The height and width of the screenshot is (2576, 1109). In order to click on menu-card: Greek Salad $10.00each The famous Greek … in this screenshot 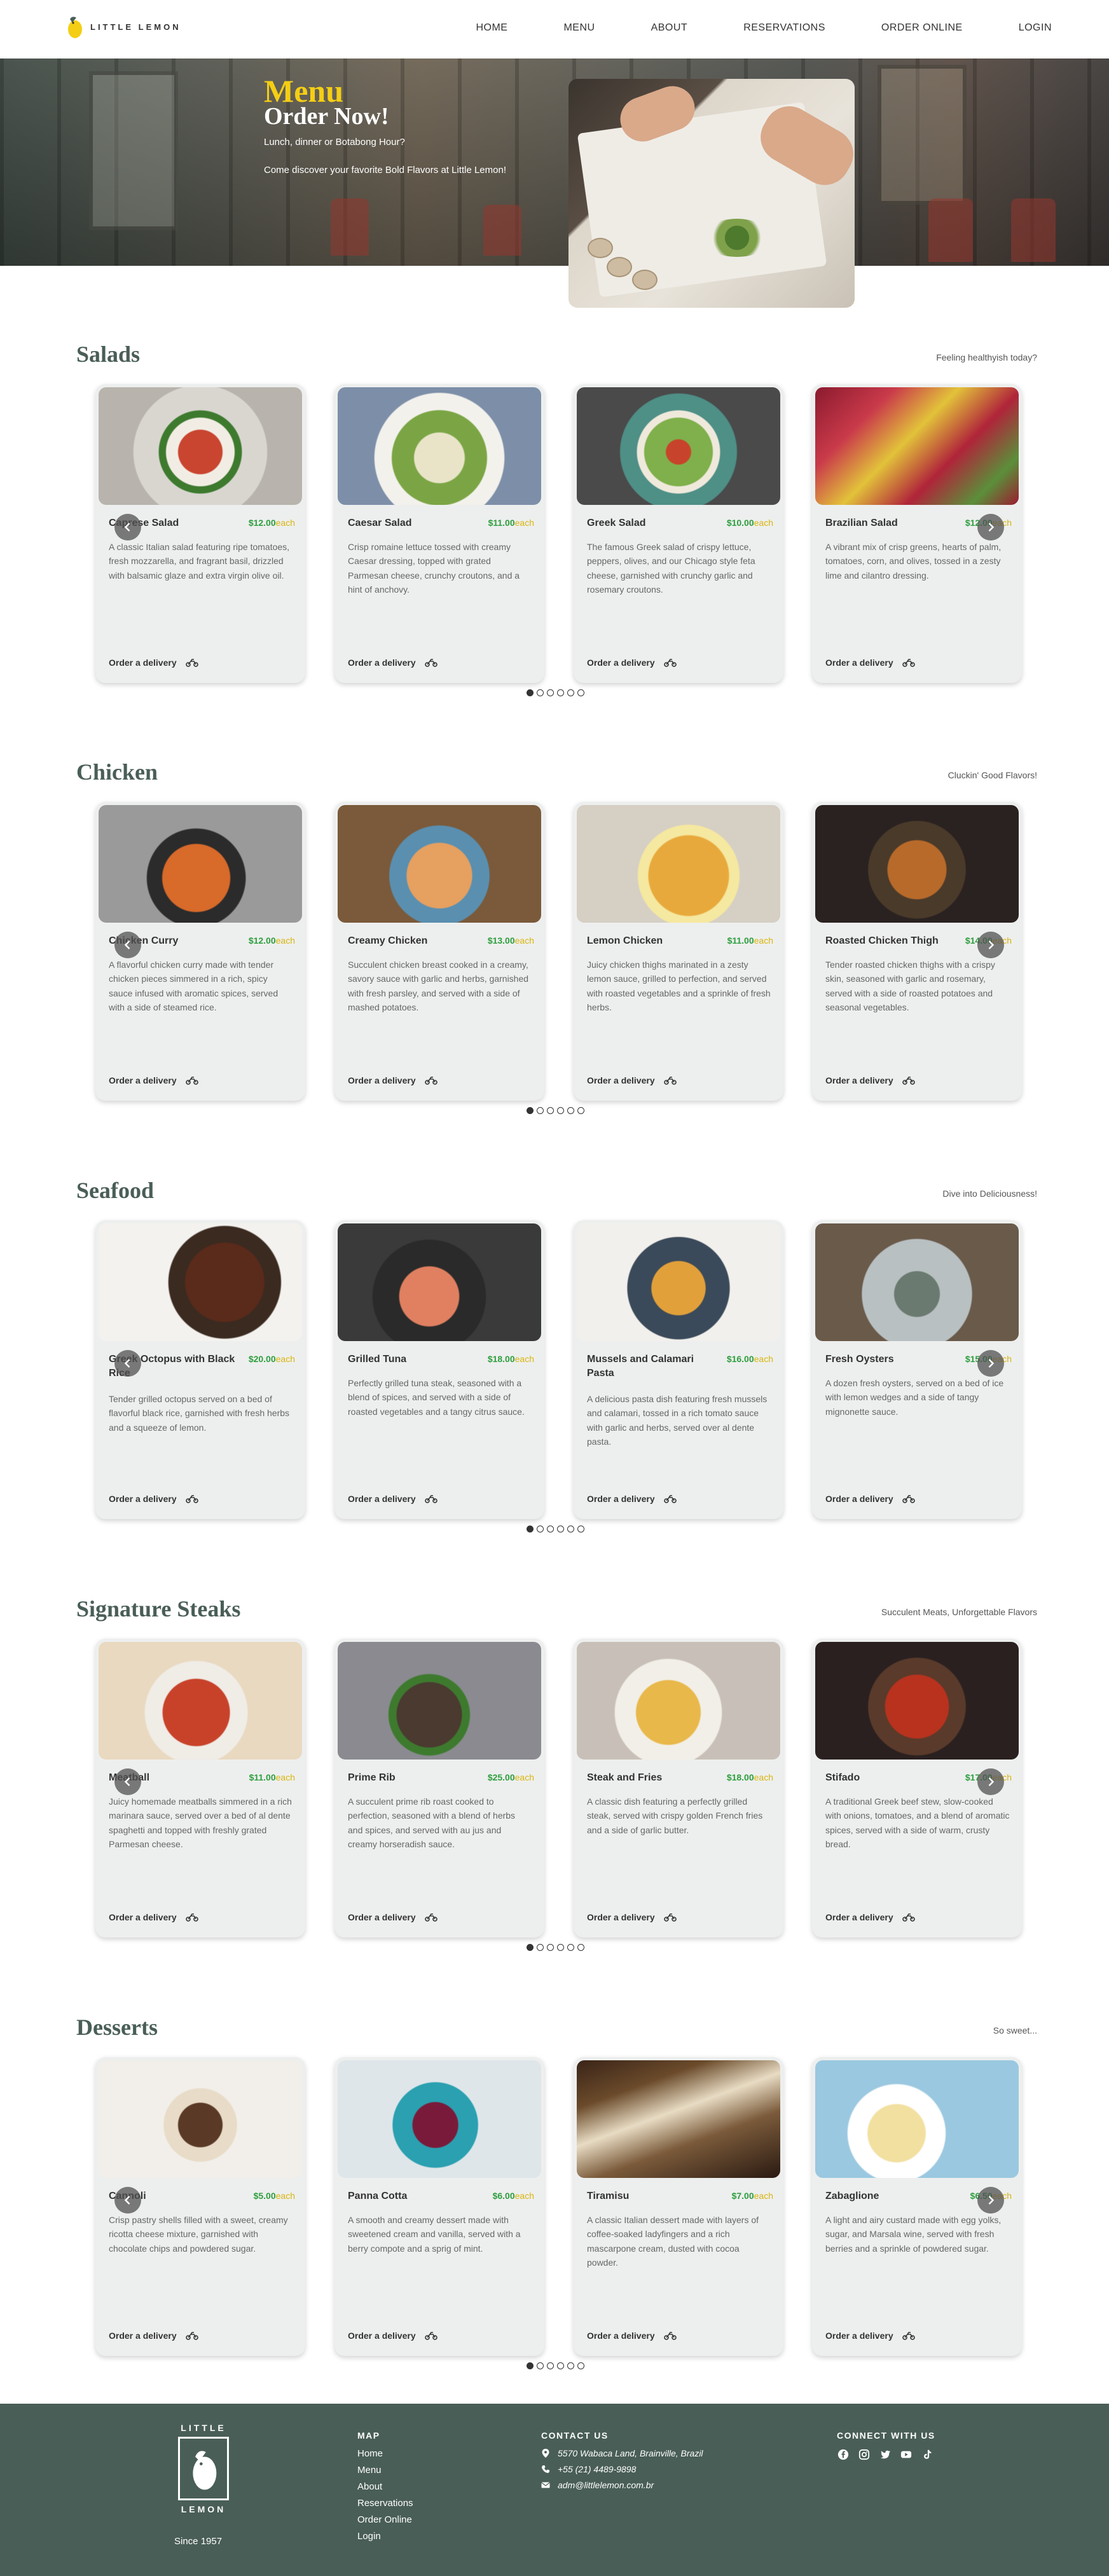, I will do `click(678, 533)`.